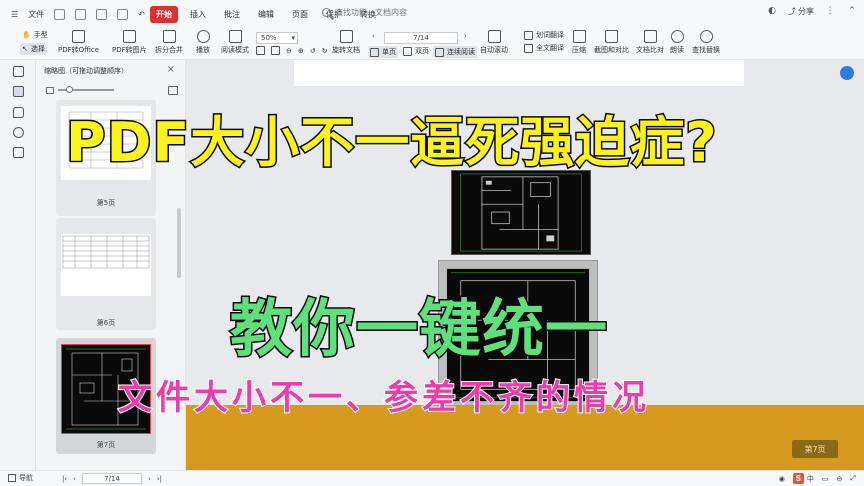 The image size is (864, 486). What do you see at coordinates (18, 112) in the screenshot?
I see `comment-icon` at bounding box center [18, 112].